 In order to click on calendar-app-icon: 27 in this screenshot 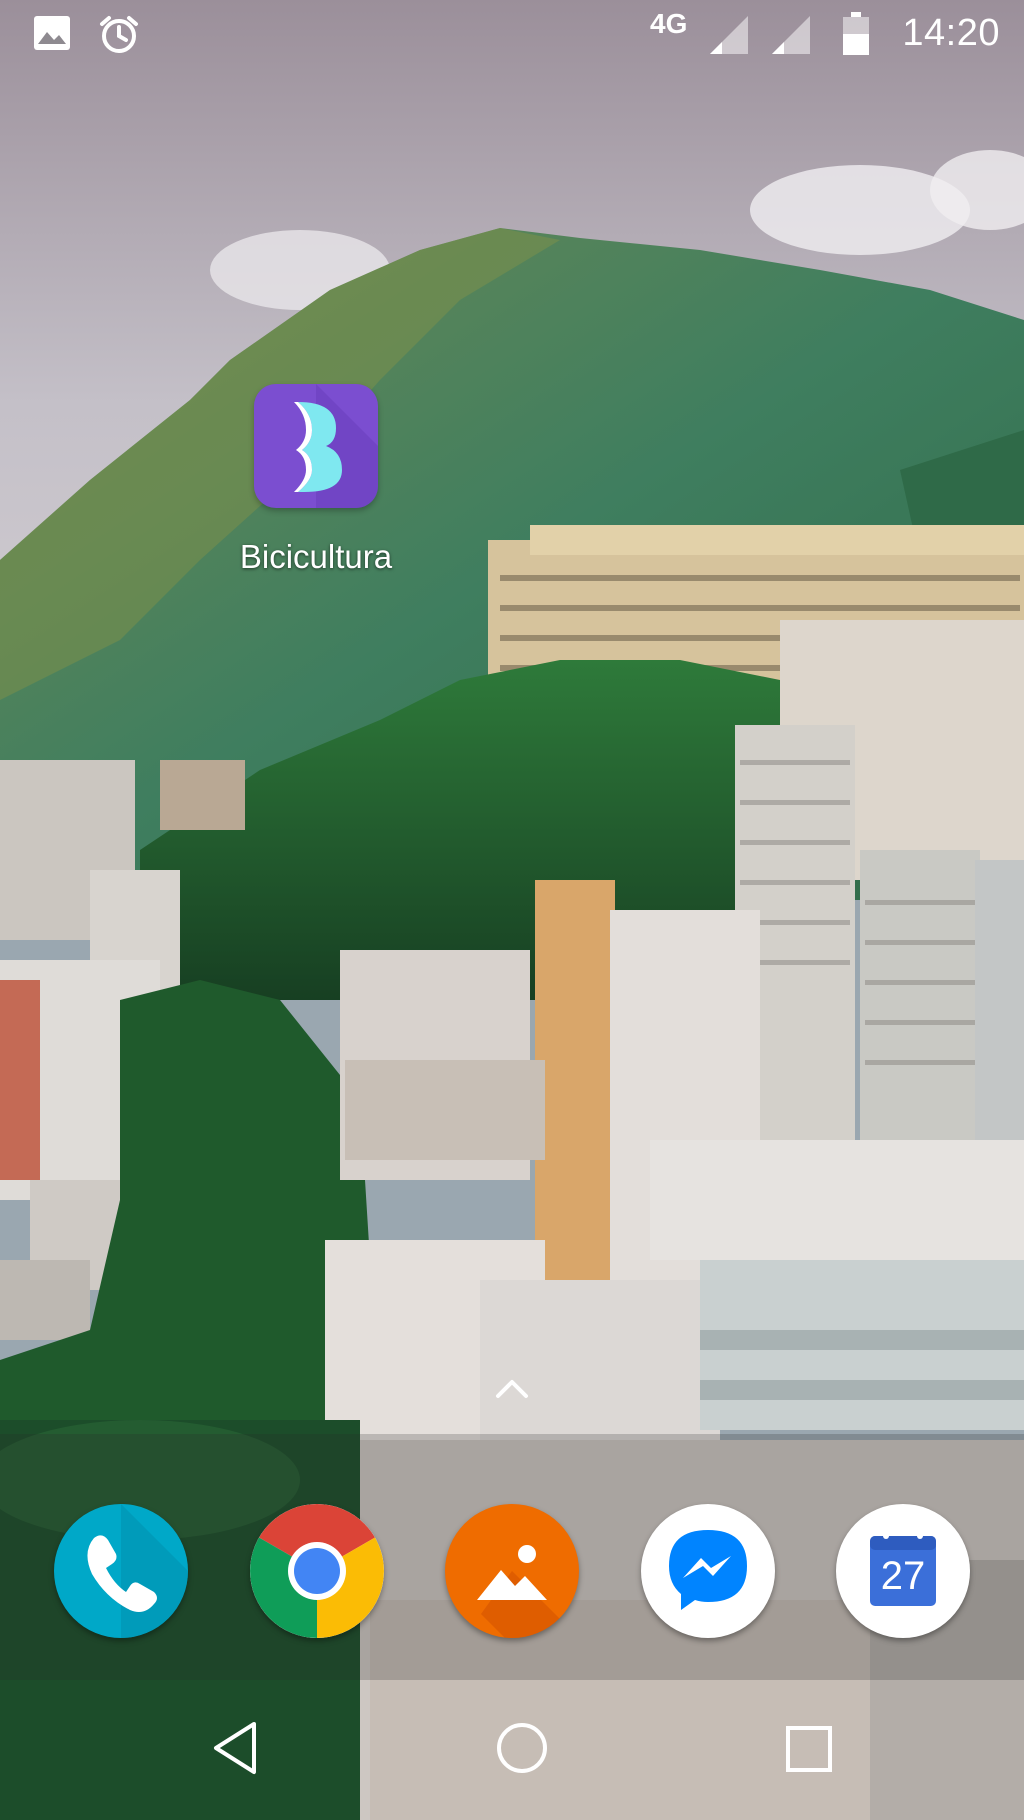, I will do `click(903, 1571)`.